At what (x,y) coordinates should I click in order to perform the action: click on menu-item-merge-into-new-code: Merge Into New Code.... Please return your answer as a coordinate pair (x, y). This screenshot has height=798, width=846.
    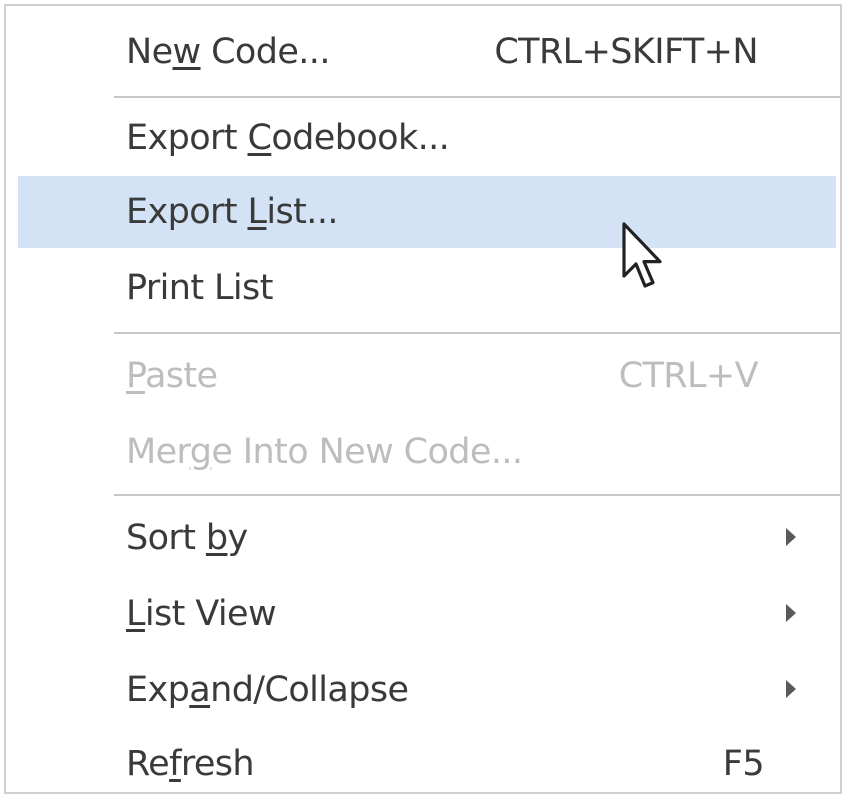
    Looking at the image, I should click on (427, 452).